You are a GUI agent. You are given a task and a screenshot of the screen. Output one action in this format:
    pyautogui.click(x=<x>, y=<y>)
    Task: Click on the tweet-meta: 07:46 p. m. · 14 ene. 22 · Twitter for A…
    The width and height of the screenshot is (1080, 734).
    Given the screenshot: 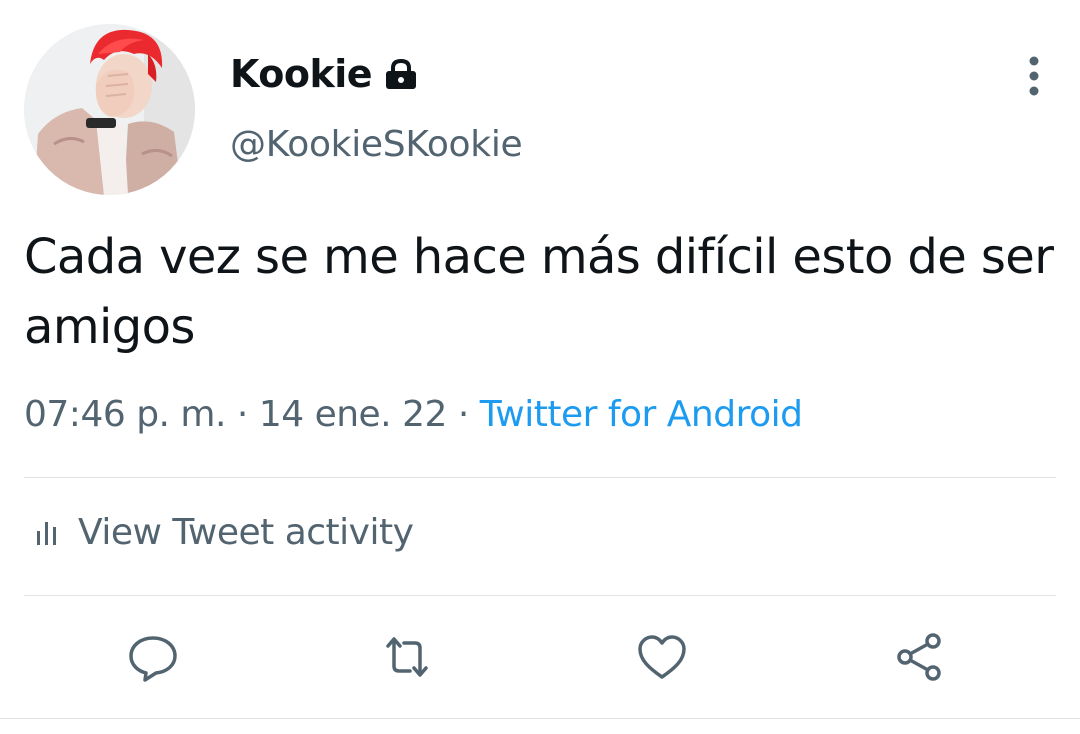 What is the action you would take?
    pyautogui.click(x=413, y=414)
    